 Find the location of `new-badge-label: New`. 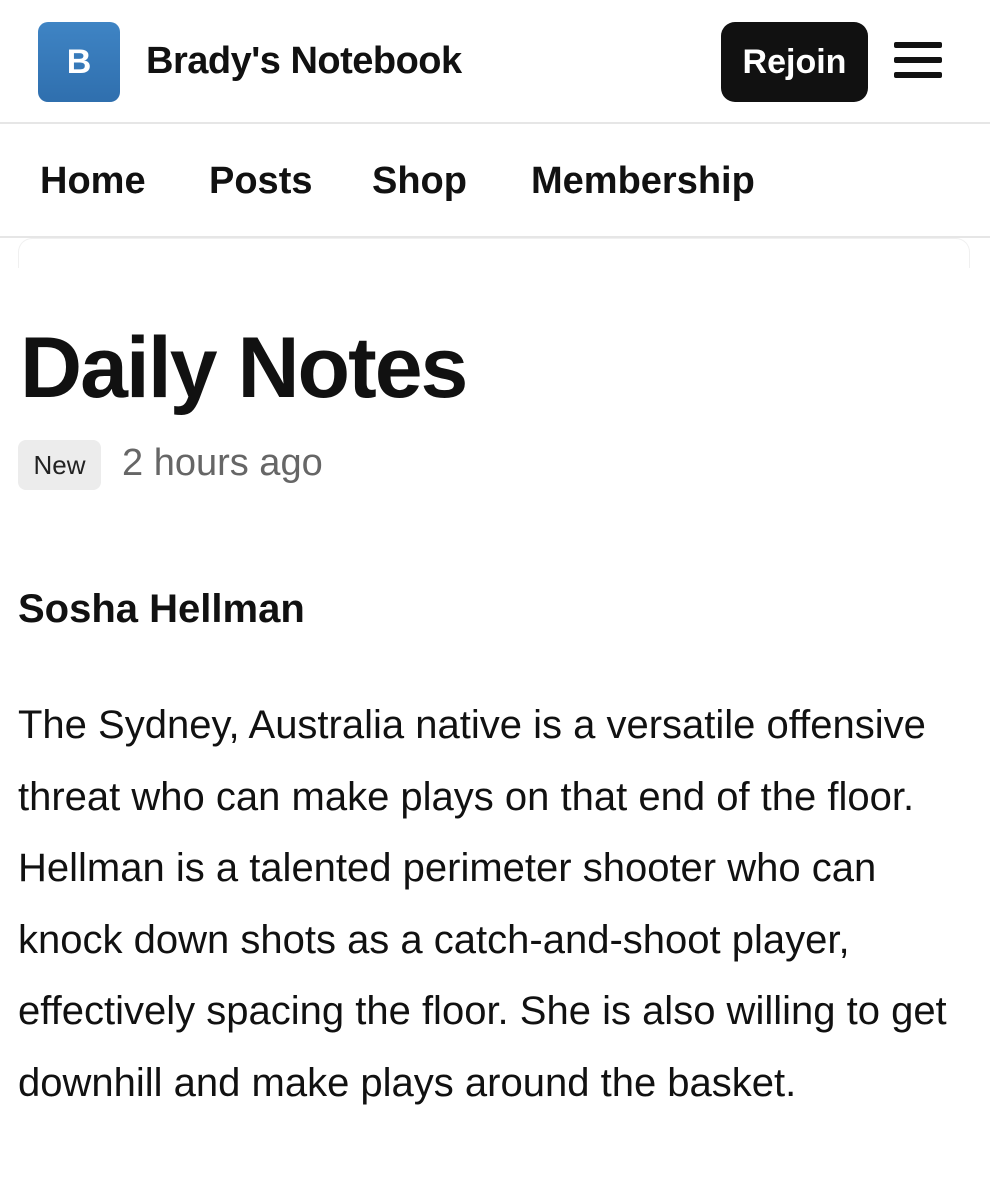

new-badge-label: New is located at coordinates (59, 464).